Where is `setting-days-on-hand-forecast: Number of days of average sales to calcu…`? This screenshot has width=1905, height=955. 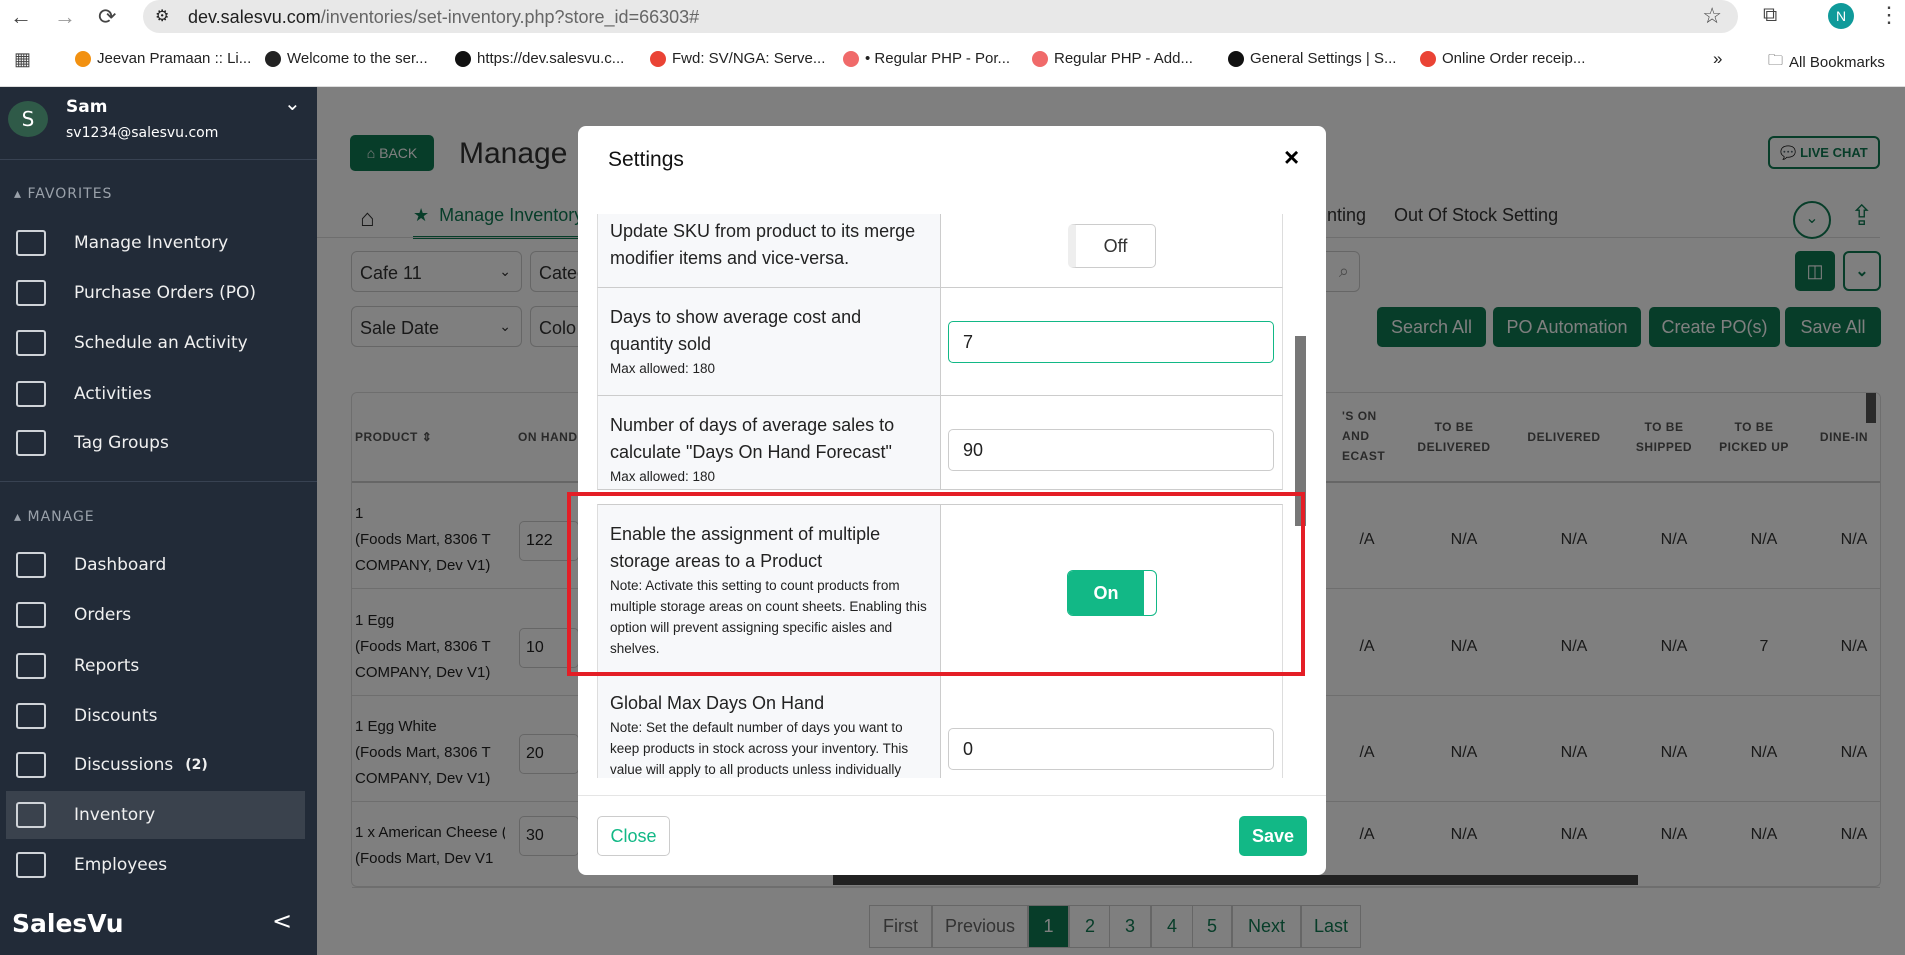
setting-days-on-hand-forecast: Number of days of average sales to calcu… is located at coordinates (940, 443).